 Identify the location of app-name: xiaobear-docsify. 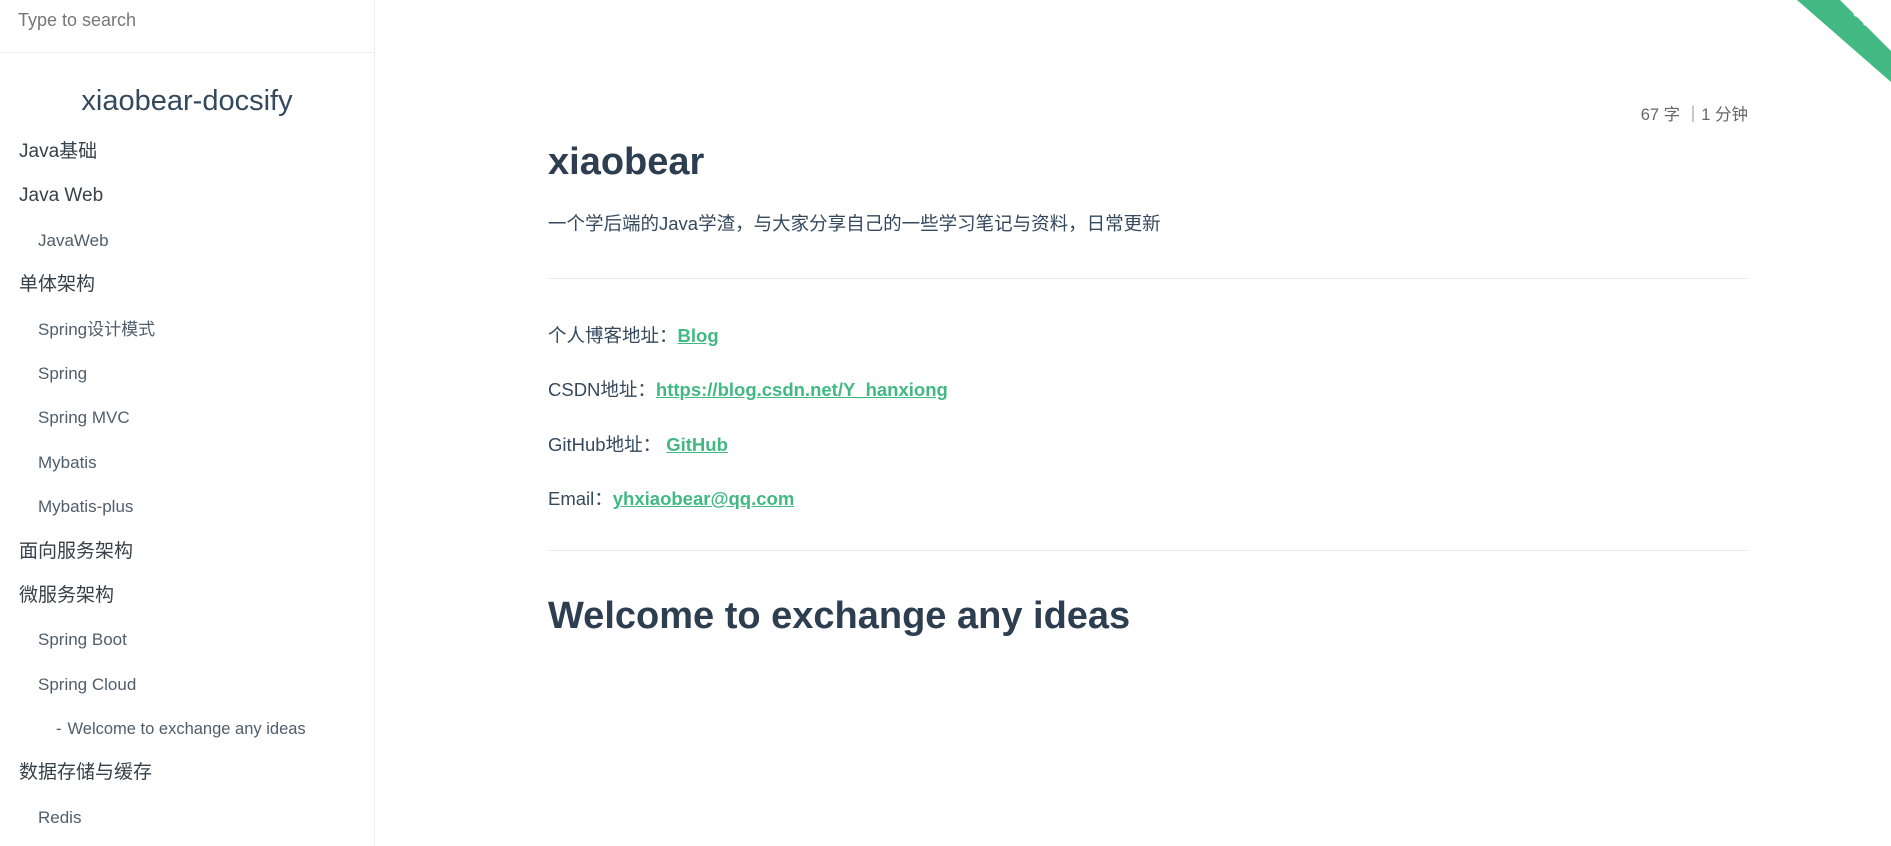
(187, 101).